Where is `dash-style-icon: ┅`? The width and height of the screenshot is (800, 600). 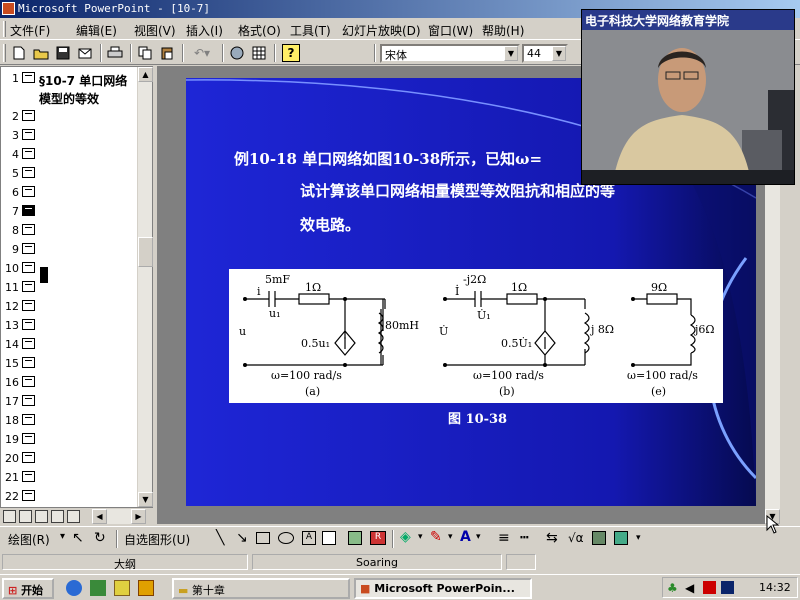 dash-style-icon: ┅ is located at coordinates (524, 538).